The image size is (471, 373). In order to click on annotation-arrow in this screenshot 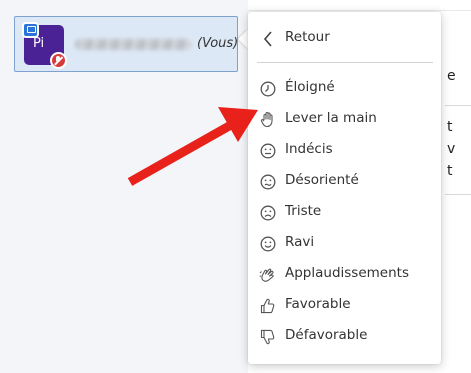, I will do `click(192, 146)`.